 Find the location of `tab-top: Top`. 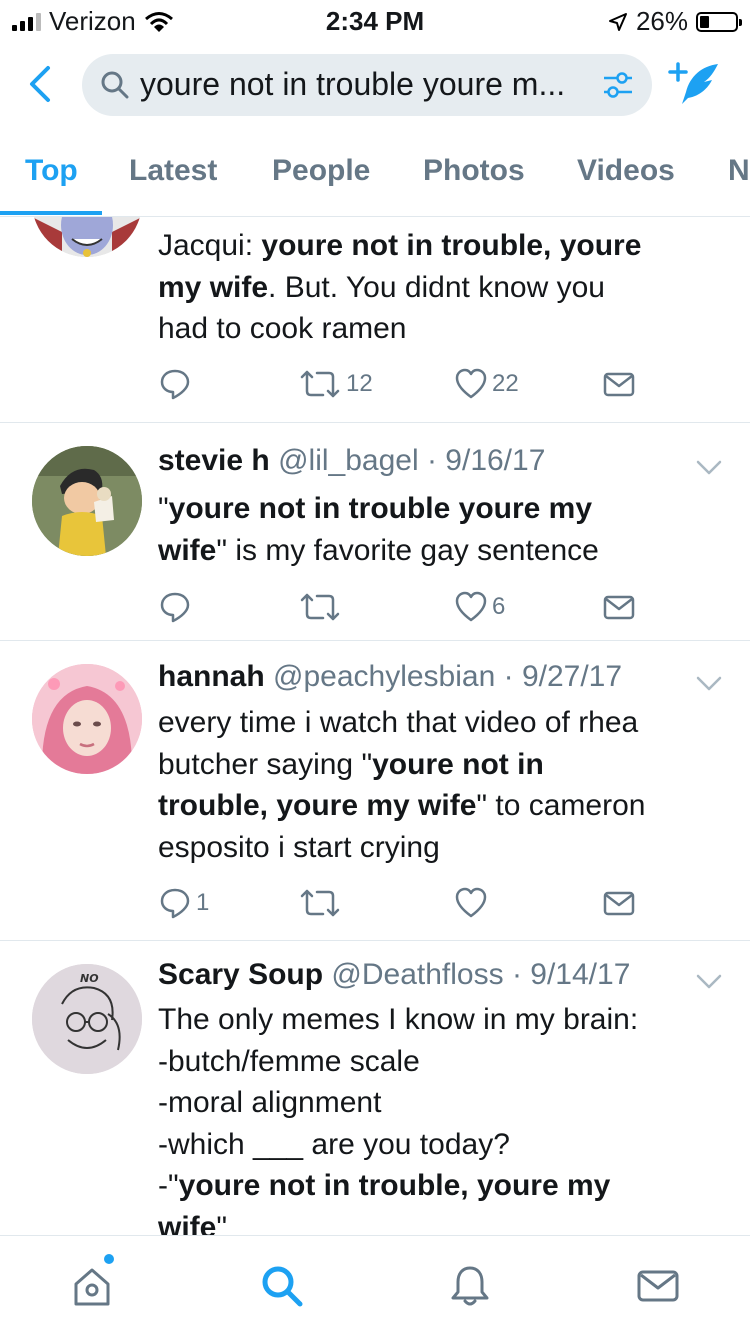

tab-top: Top is located at coordinates (51, 171).